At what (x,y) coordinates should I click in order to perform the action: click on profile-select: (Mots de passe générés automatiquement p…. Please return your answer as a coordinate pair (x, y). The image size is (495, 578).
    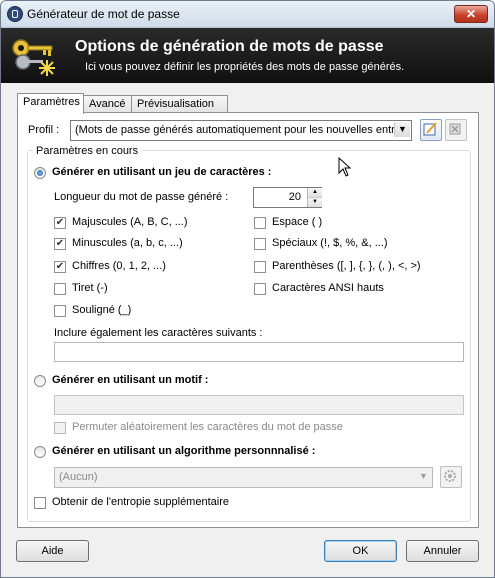
    Looking at the image, I should click on (241, 130).